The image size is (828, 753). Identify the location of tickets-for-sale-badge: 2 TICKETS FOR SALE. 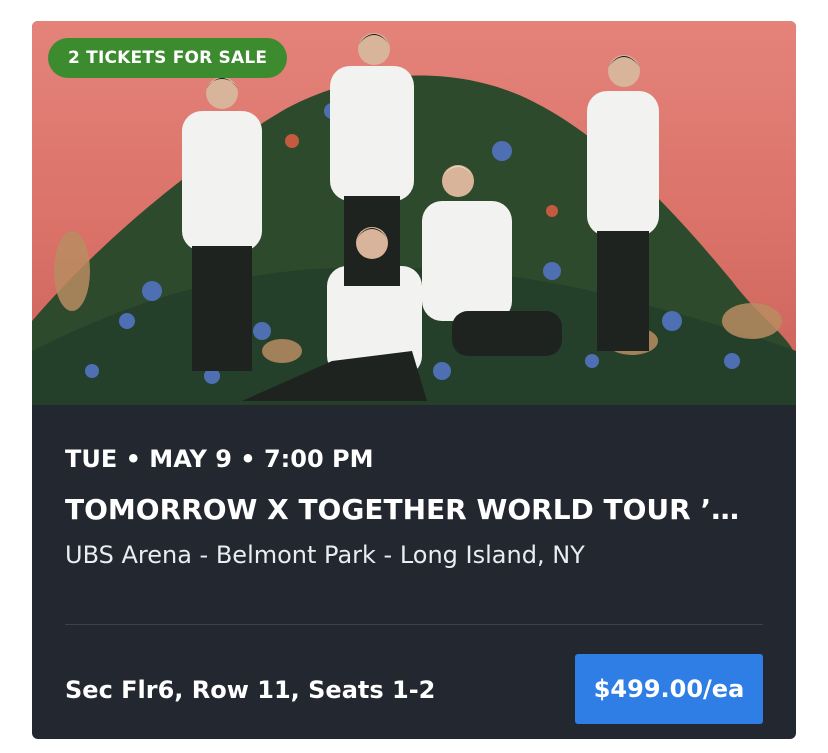
(168, 58).